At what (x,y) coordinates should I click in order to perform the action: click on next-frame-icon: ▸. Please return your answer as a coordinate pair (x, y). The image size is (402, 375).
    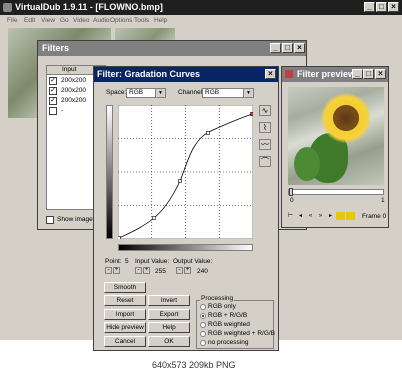
    Looking at the image, I should click on (330, 216).